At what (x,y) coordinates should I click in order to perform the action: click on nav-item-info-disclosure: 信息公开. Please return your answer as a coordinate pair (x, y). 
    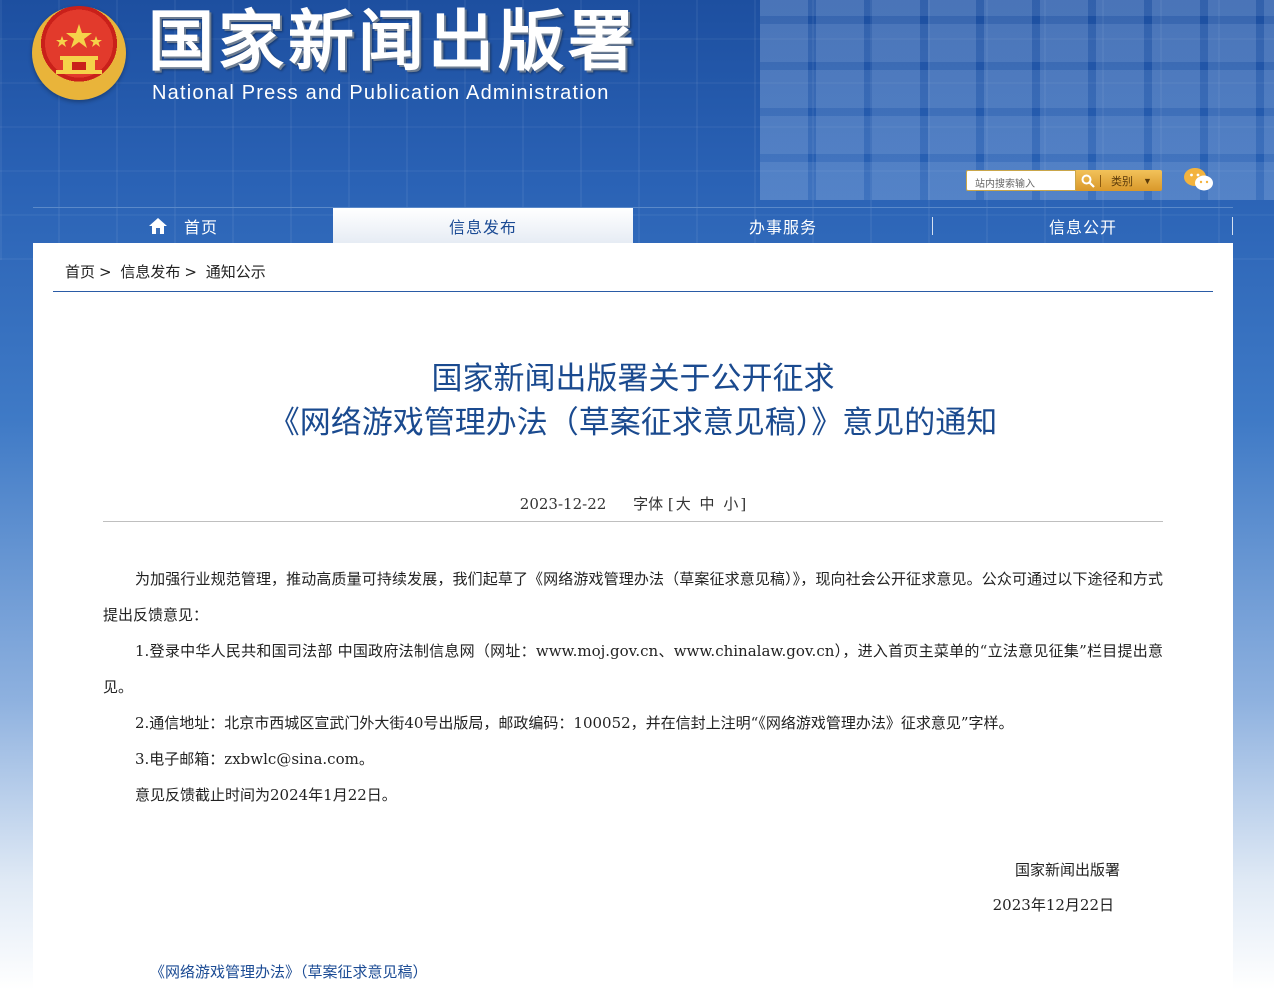
    Looking at the image, I should click on (1083, 225).